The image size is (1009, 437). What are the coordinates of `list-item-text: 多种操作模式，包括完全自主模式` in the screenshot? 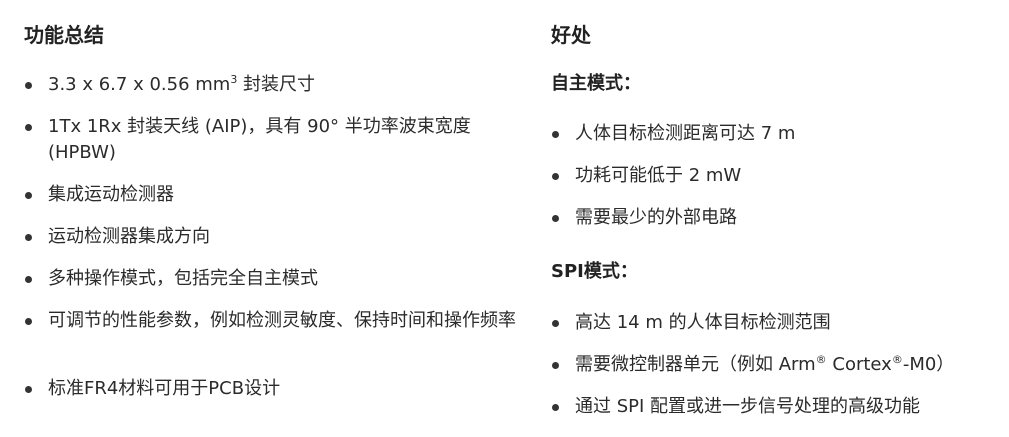 It's located at (183, 278).